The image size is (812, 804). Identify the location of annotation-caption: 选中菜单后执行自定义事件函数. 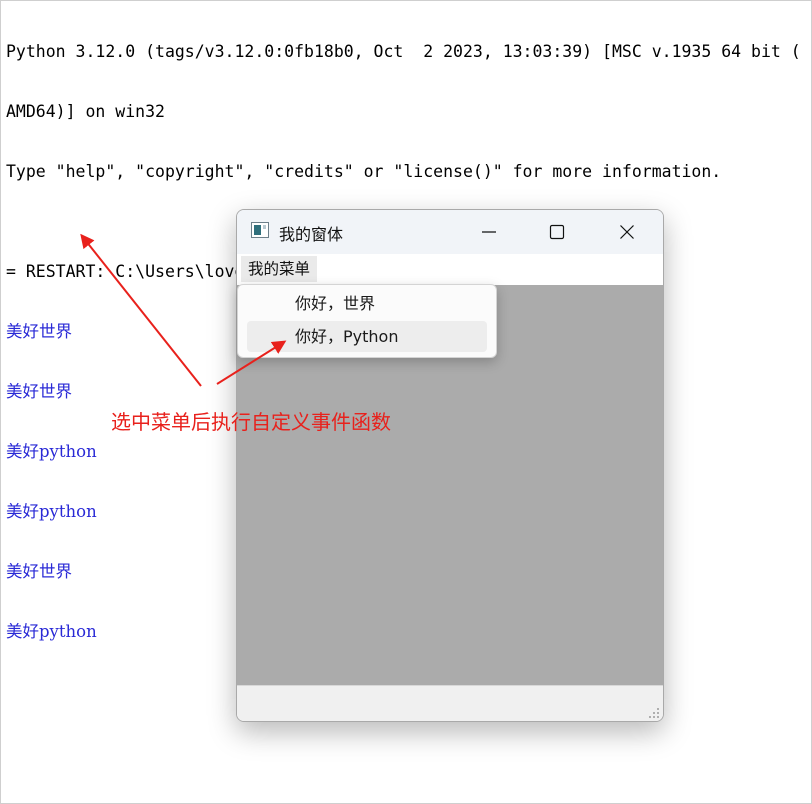
(251, 422).